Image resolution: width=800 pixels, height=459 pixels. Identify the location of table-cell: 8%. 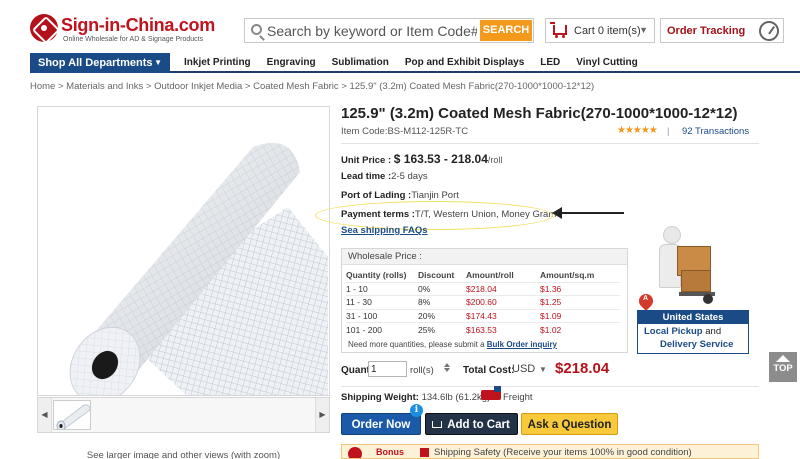
(442, 302).